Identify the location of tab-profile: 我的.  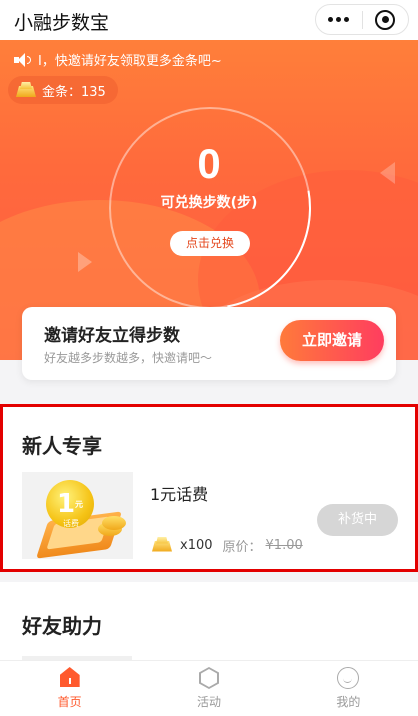
(348, 688).